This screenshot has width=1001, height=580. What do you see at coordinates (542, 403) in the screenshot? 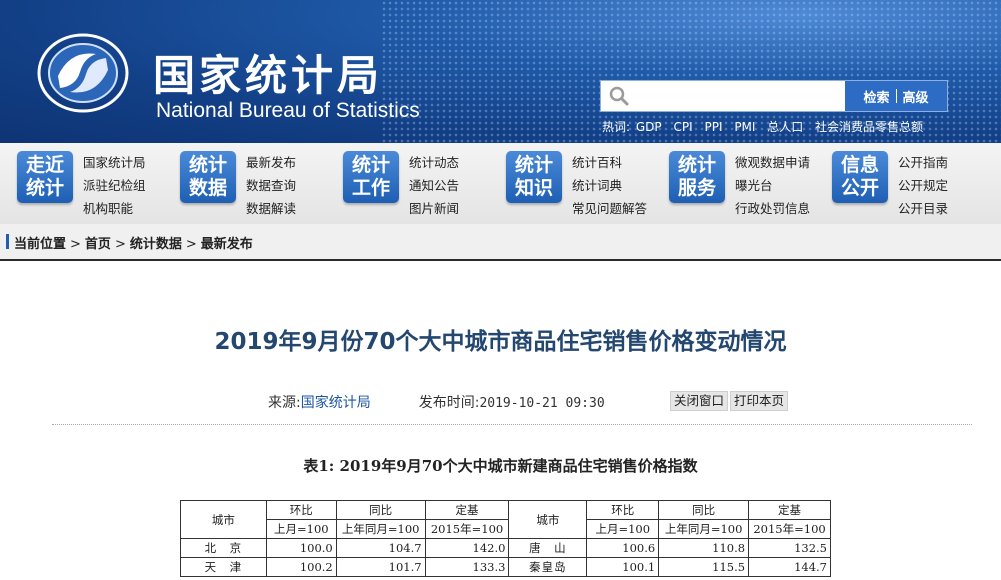
I see `publish-time: 2019-10-21 09:30` at bounding box center [542, 403].